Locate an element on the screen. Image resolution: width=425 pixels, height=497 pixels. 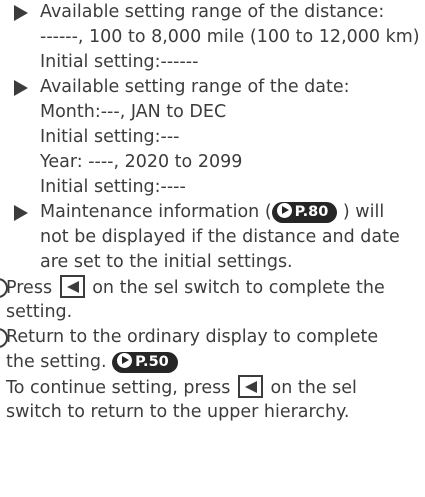
note-maintenance-text: Maintenance information ( is located at coordinates (156, 212).